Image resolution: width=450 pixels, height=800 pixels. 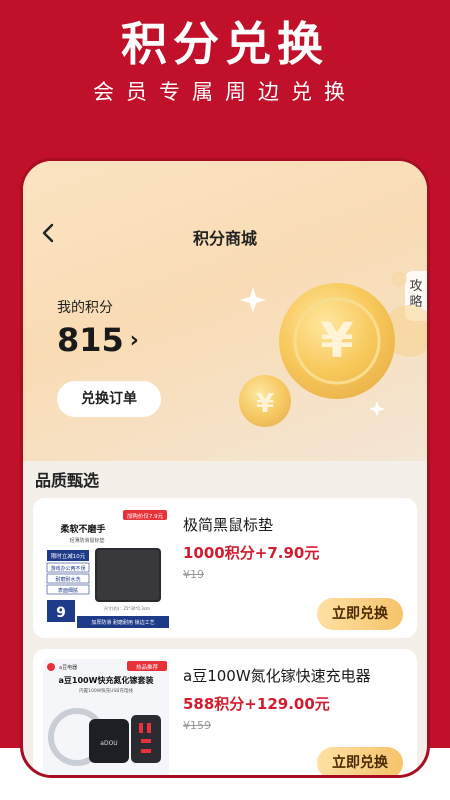 I want to click on thumb-subline: 轻薄防滑鼠标垫, so click(x=86, y=540).